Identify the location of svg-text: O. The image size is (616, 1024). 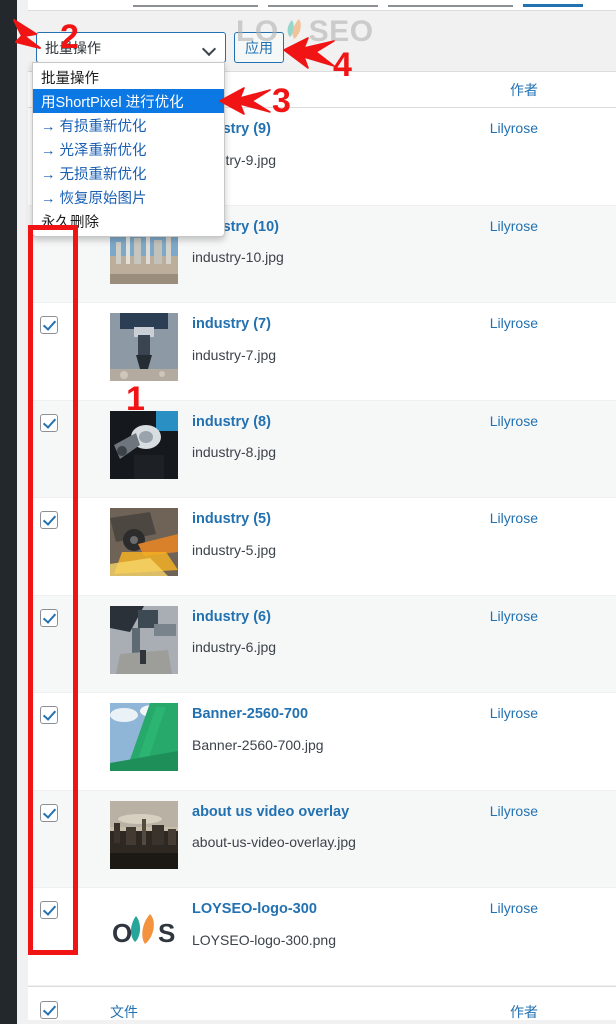
(122, 933).